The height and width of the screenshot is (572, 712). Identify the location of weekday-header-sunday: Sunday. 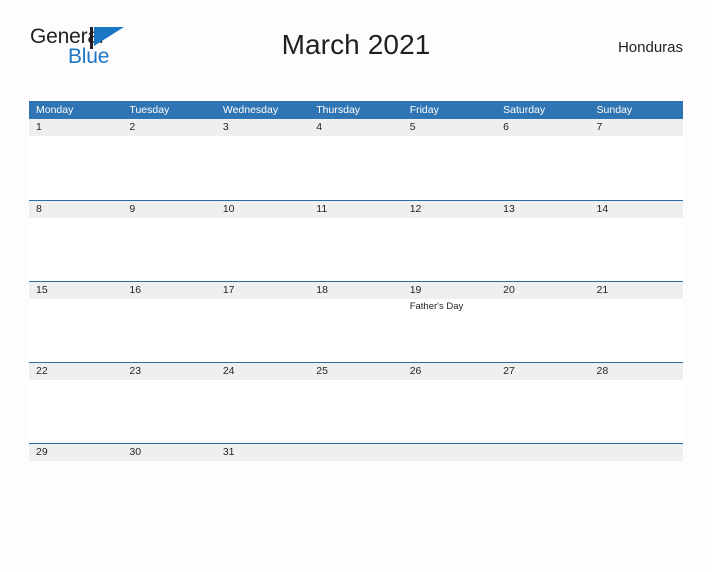
(614, 110).